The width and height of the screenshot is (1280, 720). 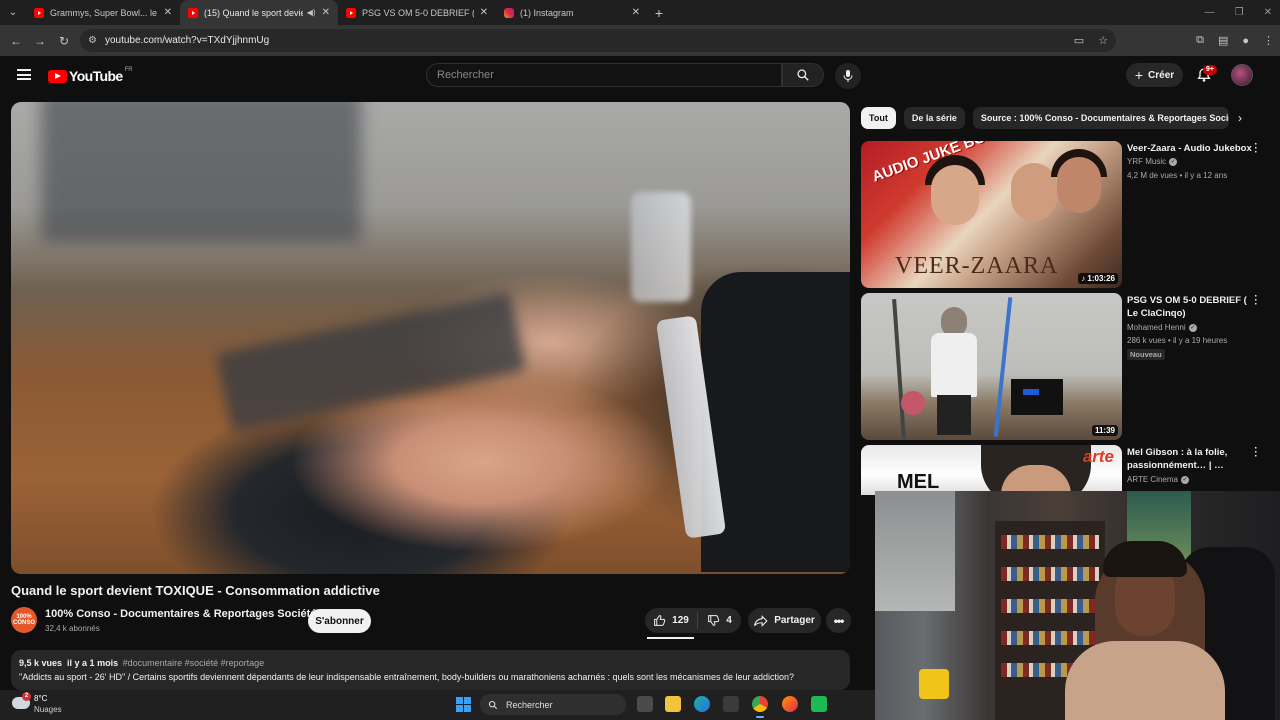 I want to click on forward-arrow-icon: →, so click(x=40, y=41).